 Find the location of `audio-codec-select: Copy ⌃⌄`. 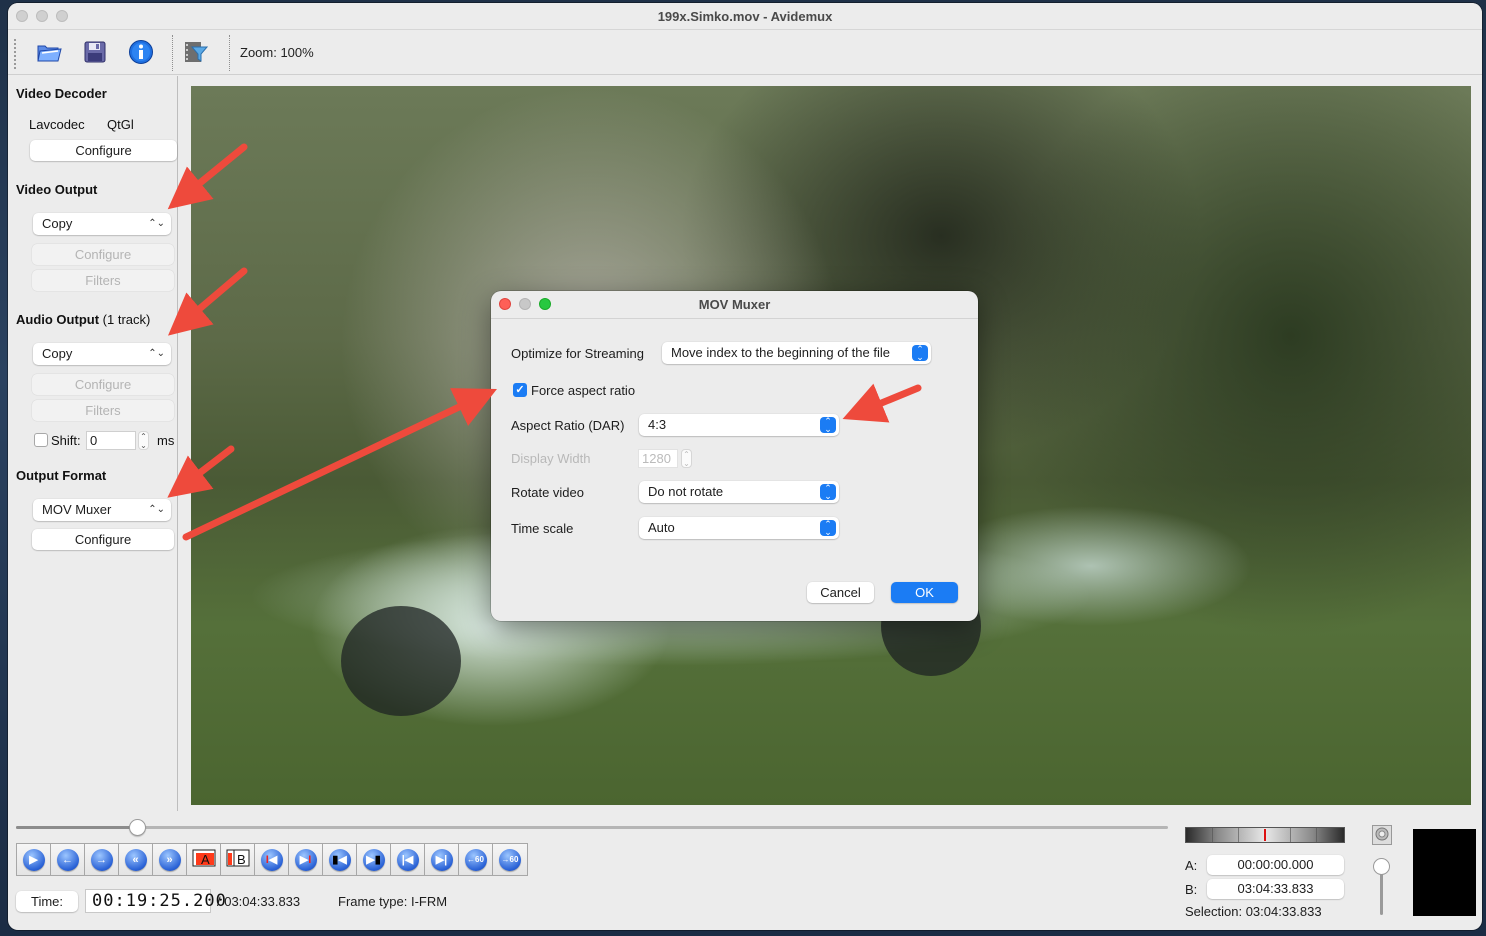

audio-codec-select: Copy ⌃⌄ is located at coordinates (102, 354).